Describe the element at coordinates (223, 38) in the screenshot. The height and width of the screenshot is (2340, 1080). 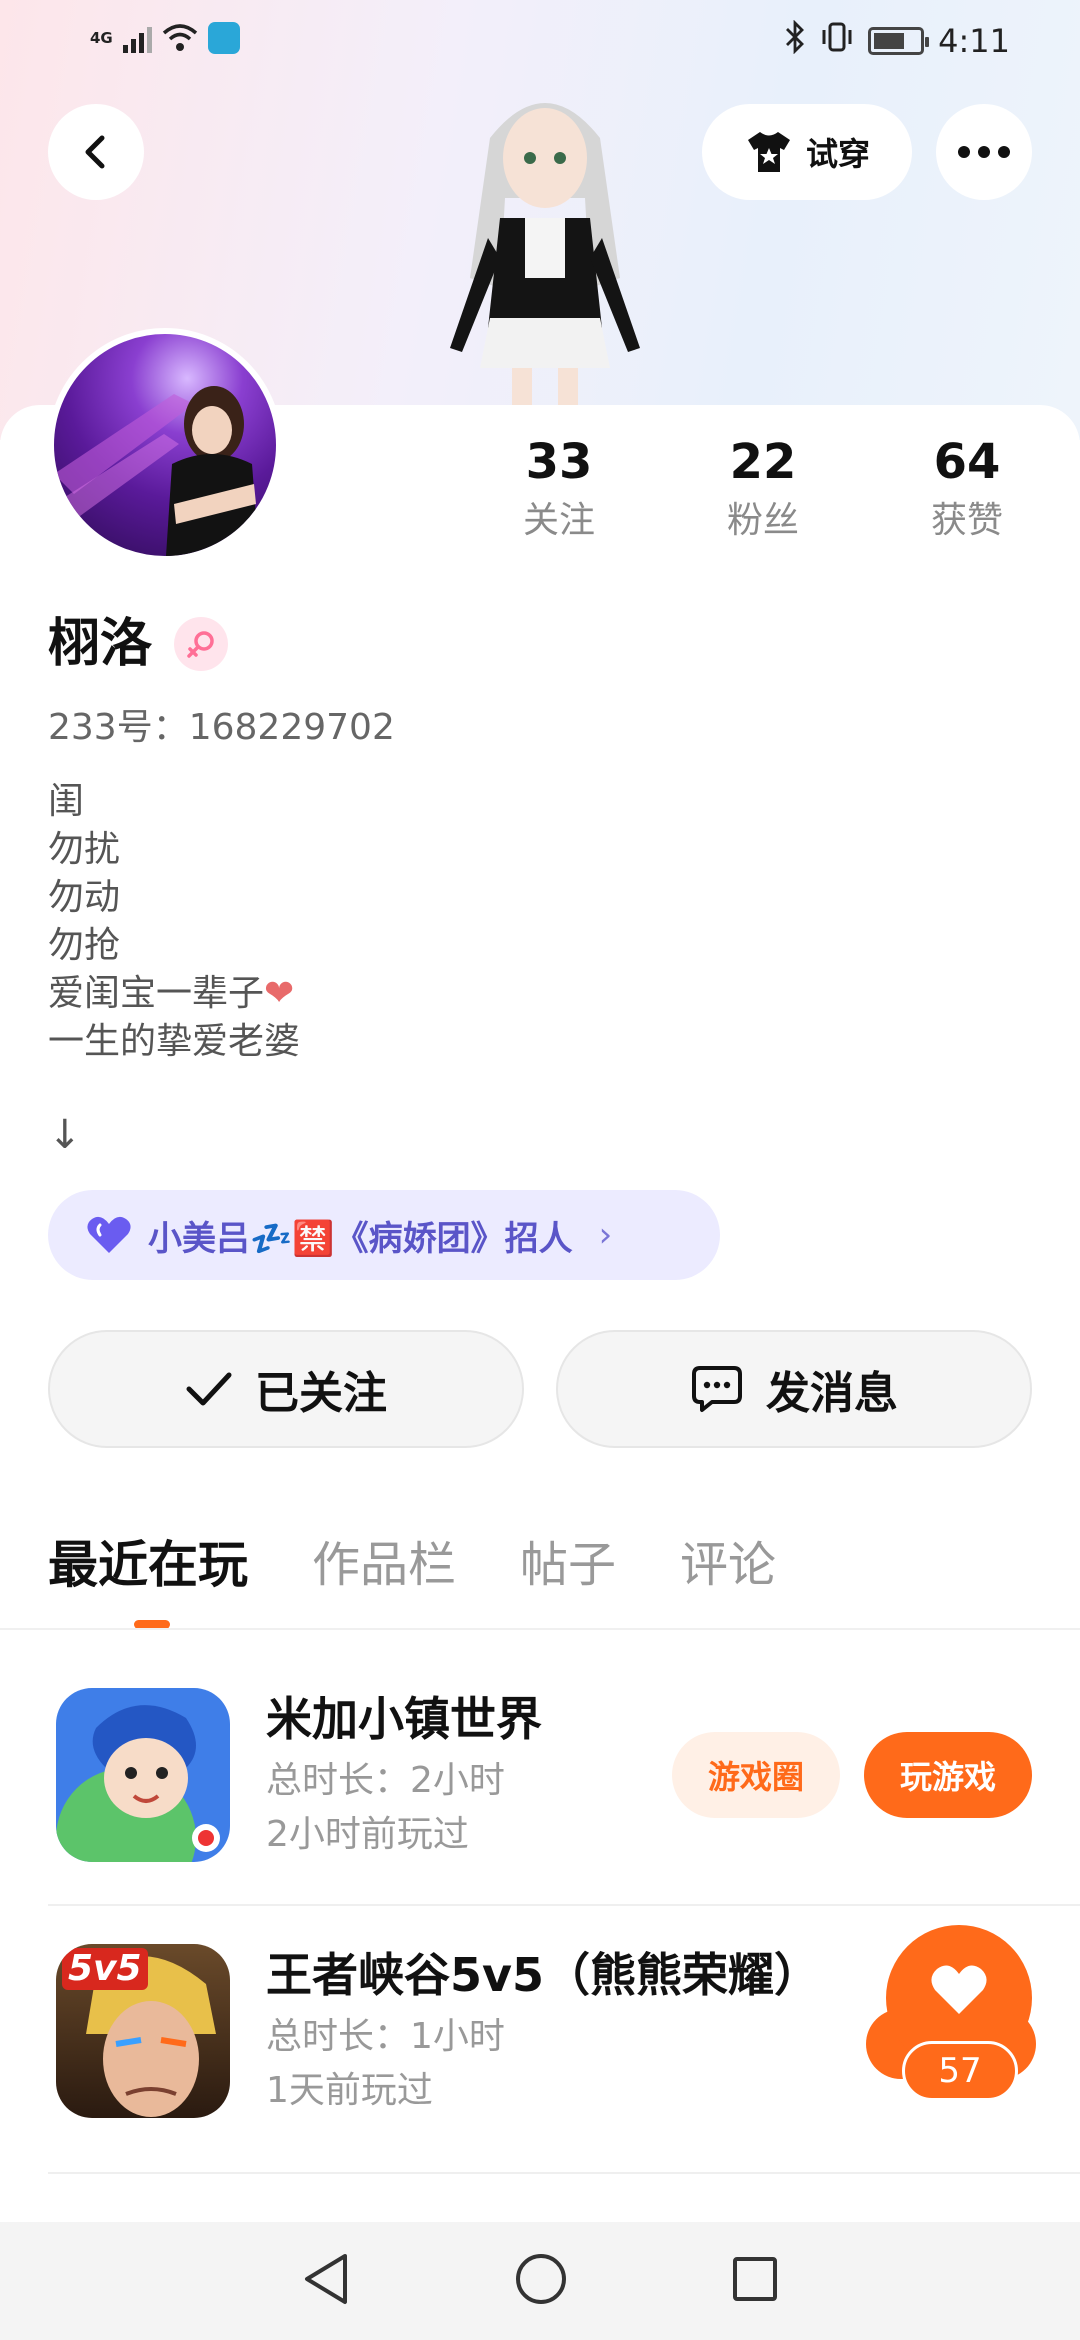
I see `notification-app-icon` at that location.